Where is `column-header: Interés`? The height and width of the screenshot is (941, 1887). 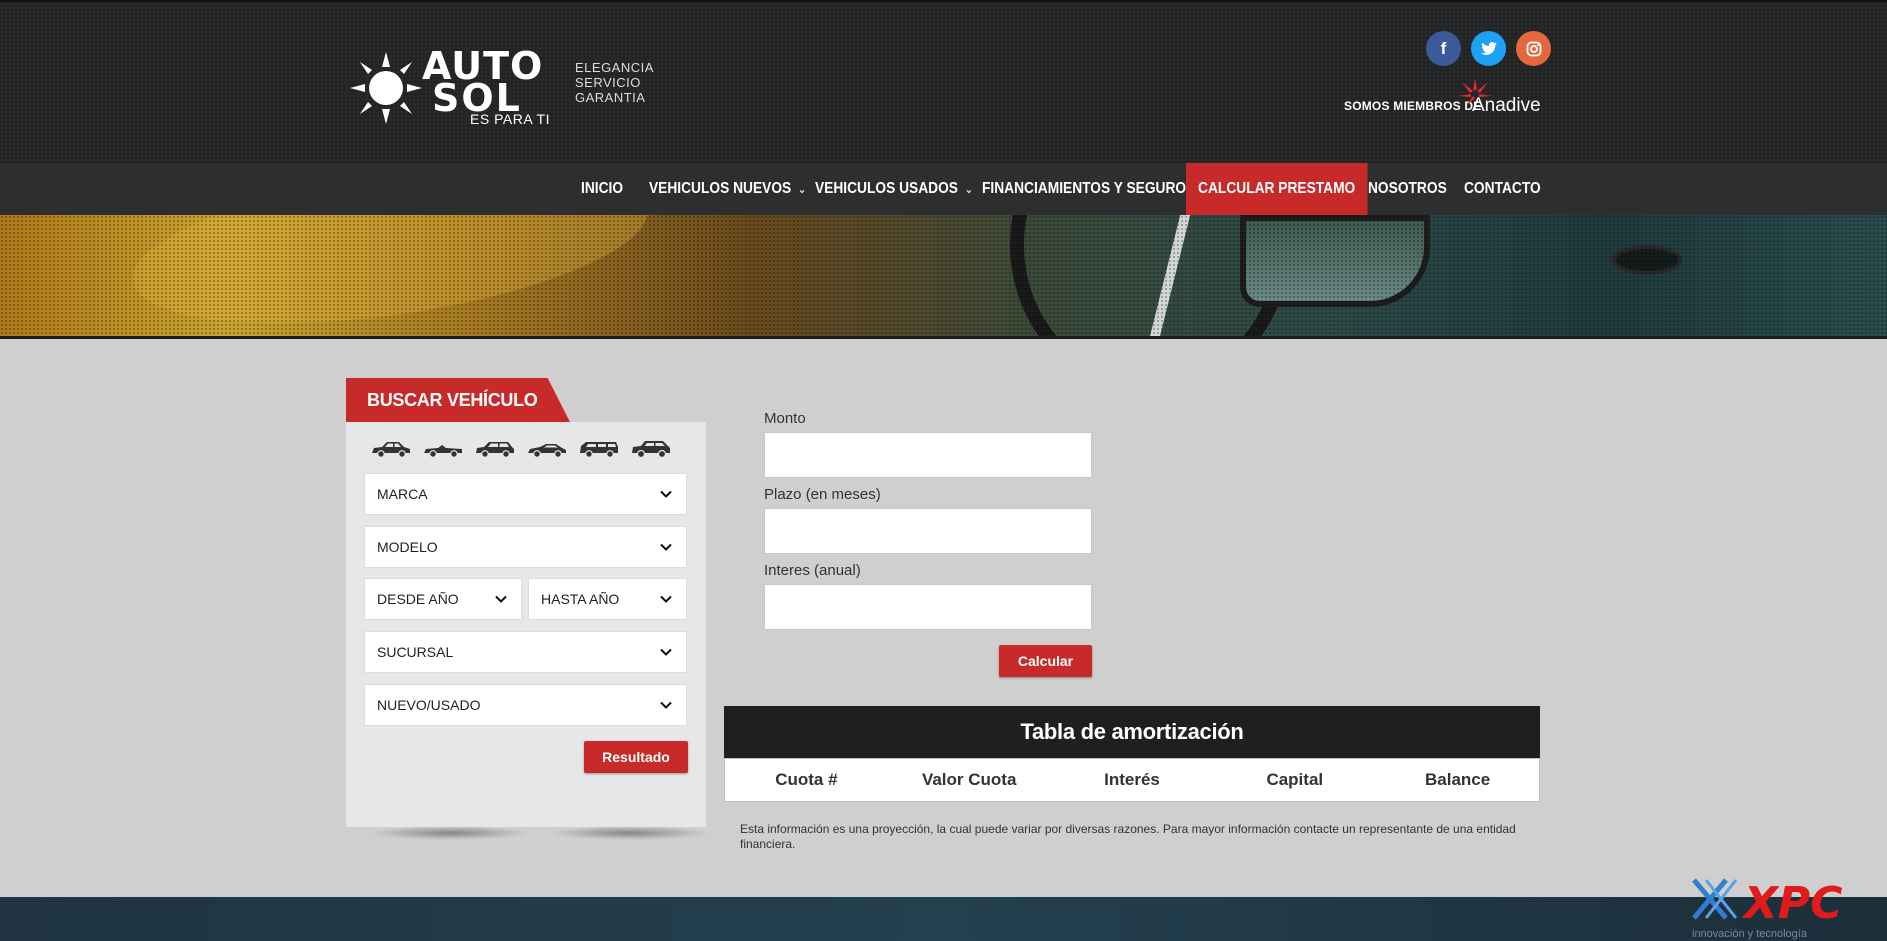
column-header: Interés is located at coordinates (1132, 779).